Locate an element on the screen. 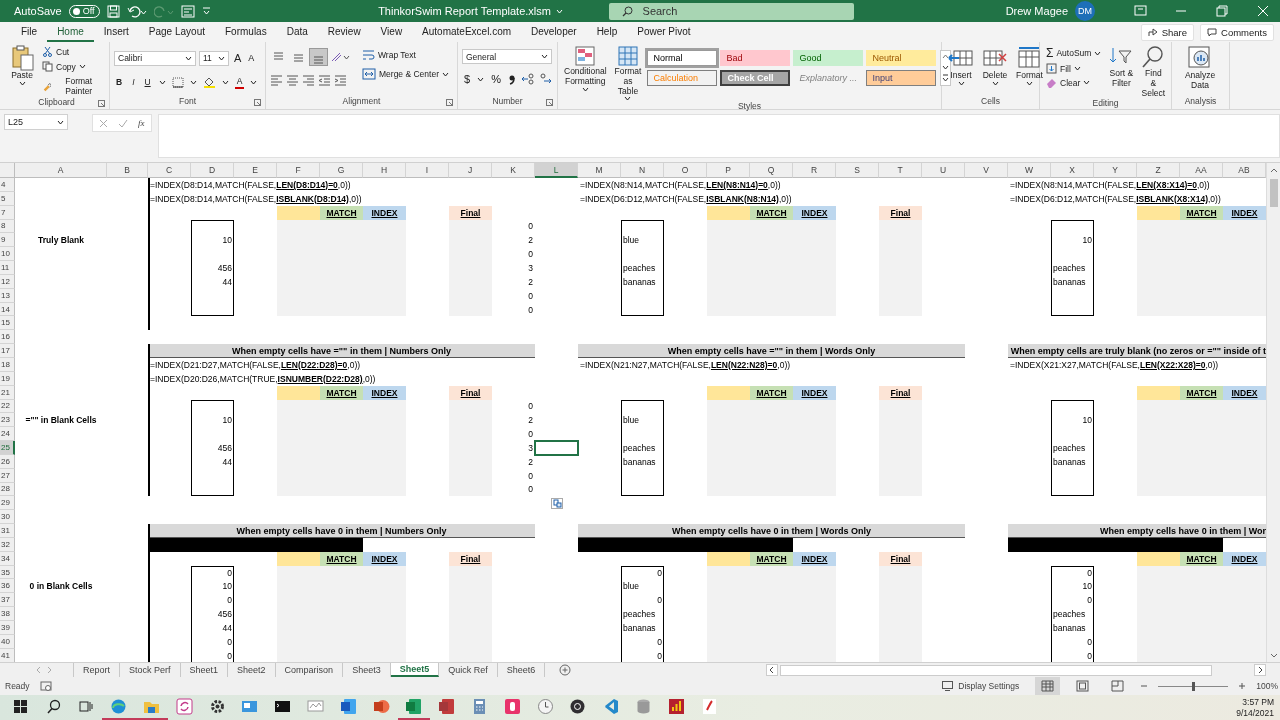  row-header: 11 is located at coordinates (7, 268).